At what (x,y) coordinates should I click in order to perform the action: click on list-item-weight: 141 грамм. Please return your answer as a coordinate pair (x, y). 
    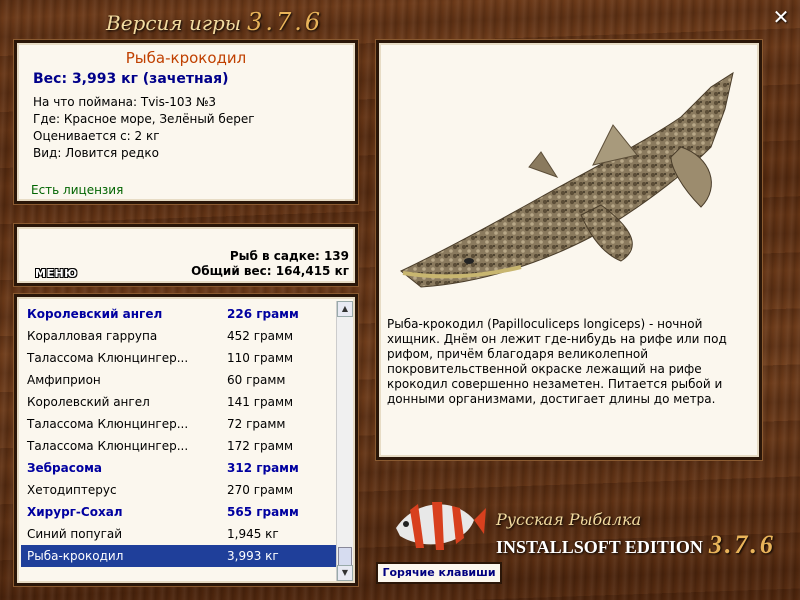
    Looking at the image, I should click on (260, 402).